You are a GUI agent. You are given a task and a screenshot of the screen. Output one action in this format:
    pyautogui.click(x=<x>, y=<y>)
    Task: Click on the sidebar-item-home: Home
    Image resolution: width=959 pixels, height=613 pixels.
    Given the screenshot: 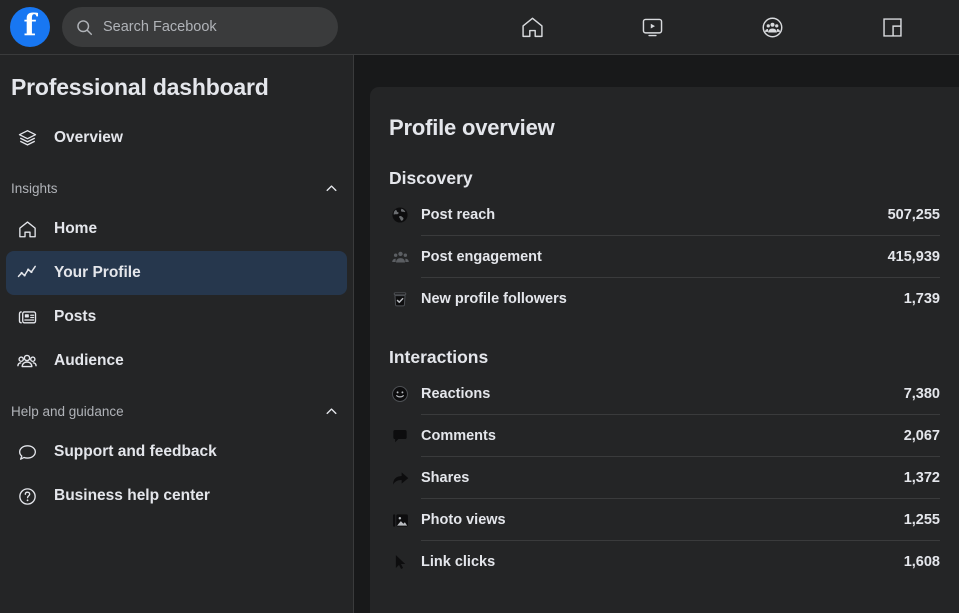 What is the action you would take?
    pyautogui.click(x=176, y=229)
    